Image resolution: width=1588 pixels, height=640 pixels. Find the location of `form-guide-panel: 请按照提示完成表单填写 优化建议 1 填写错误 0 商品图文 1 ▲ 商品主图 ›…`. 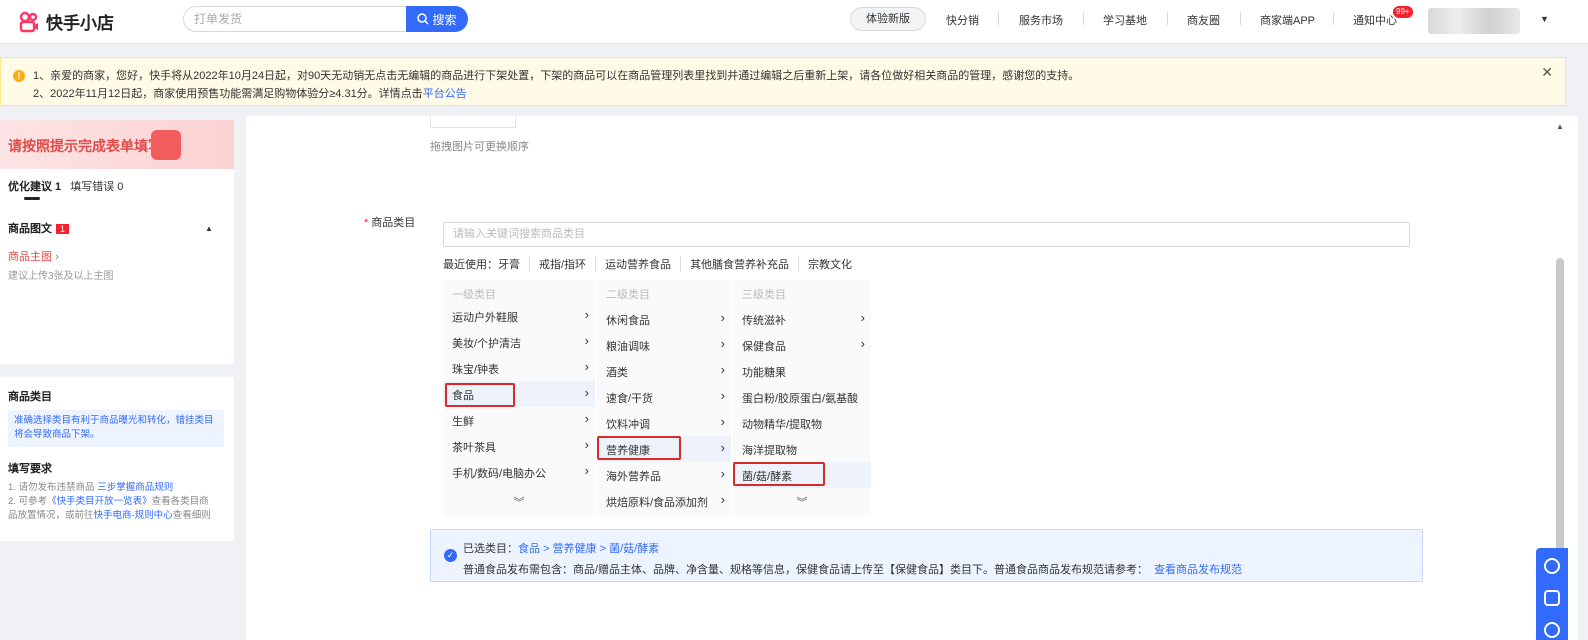

form-guide-panel: 请按照提示完成表单填写 优化建议 1 填写错误 0 商品图文 1 ▲ 商品主图 ›… is located at coordinates (117, 242).